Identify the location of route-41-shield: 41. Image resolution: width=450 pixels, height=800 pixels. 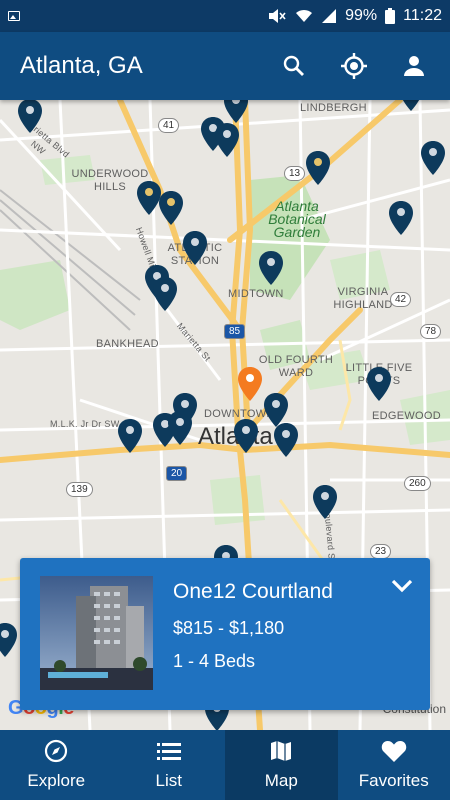
(169, 125).